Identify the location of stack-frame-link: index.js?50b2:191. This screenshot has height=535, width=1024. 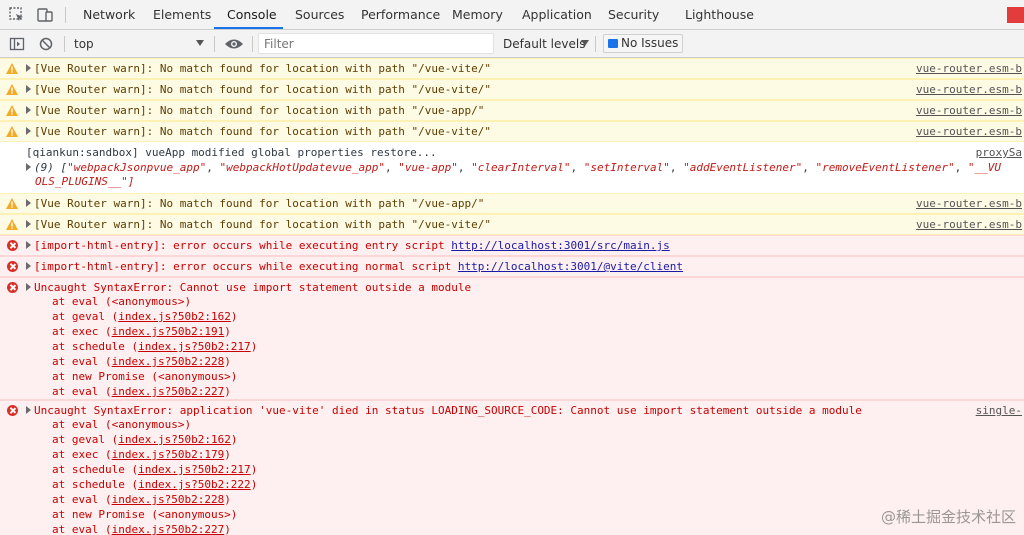
(168, 331).